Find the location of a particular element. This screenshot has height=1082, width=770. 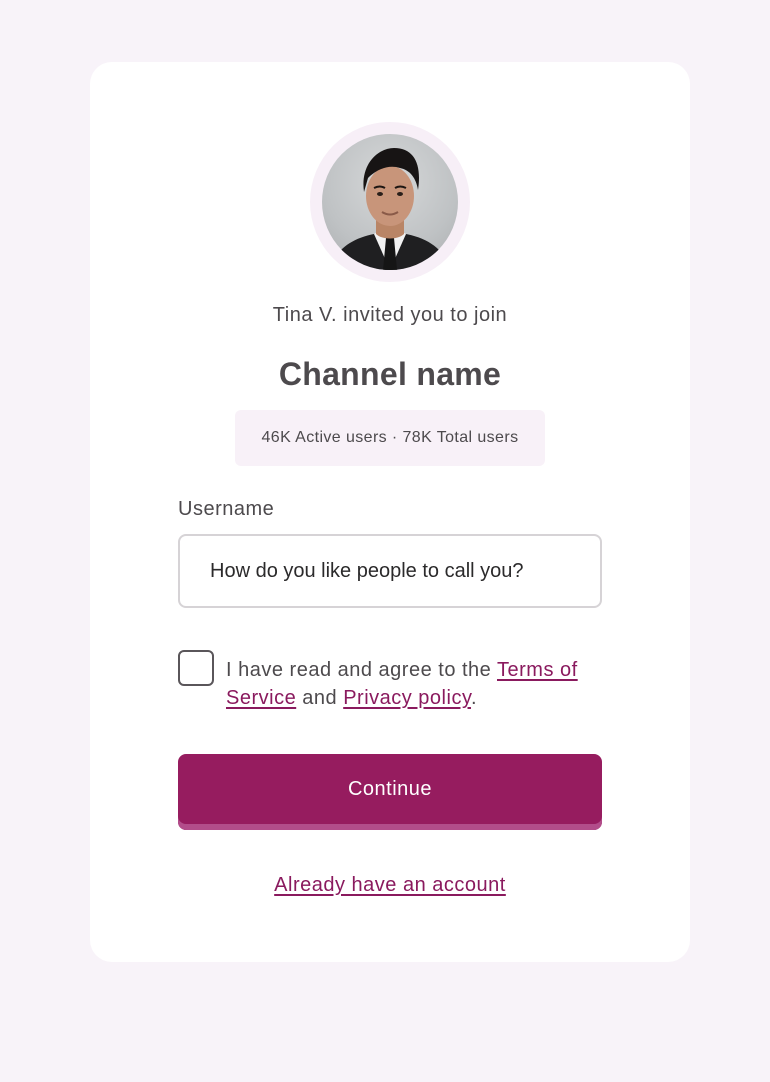

terms-prefix-text: I have read and agree to the is located at coordinates (361, 670).